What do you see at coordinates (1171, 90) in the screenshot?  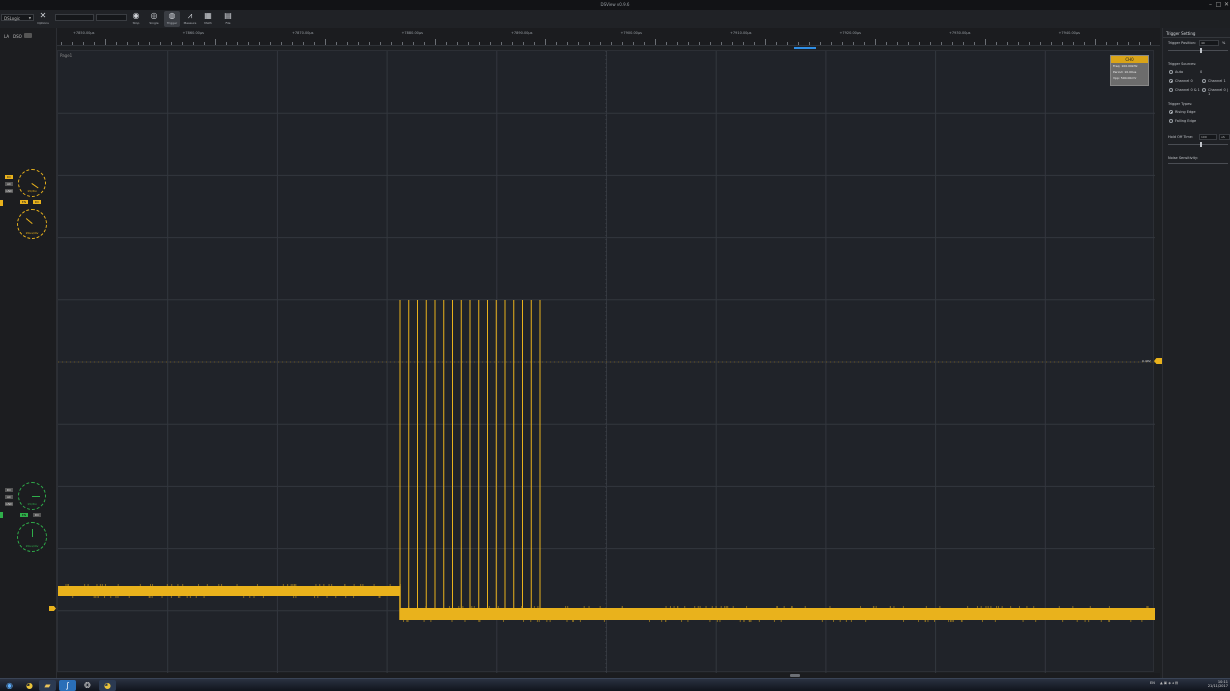 I see `source-and-radio` at bounding box center [1171, 90].